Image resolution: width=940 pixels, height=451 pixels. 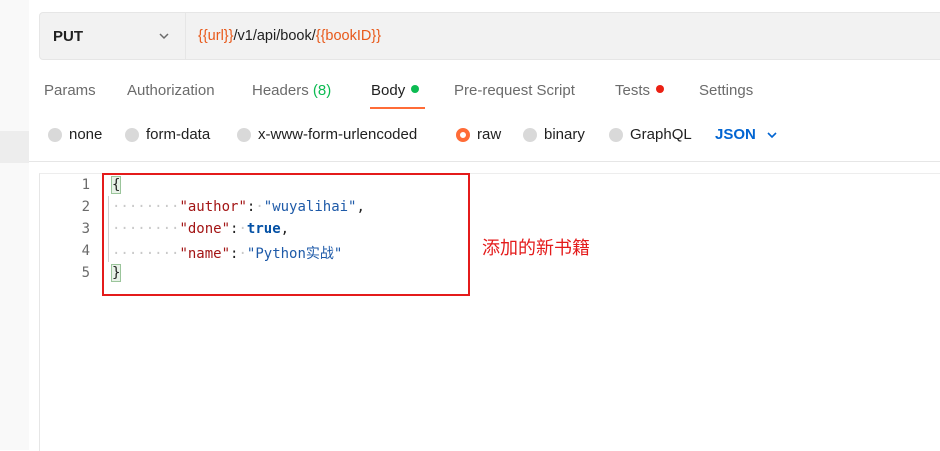 I want to click on tab-label: Settings, so click(x=726, y=90).